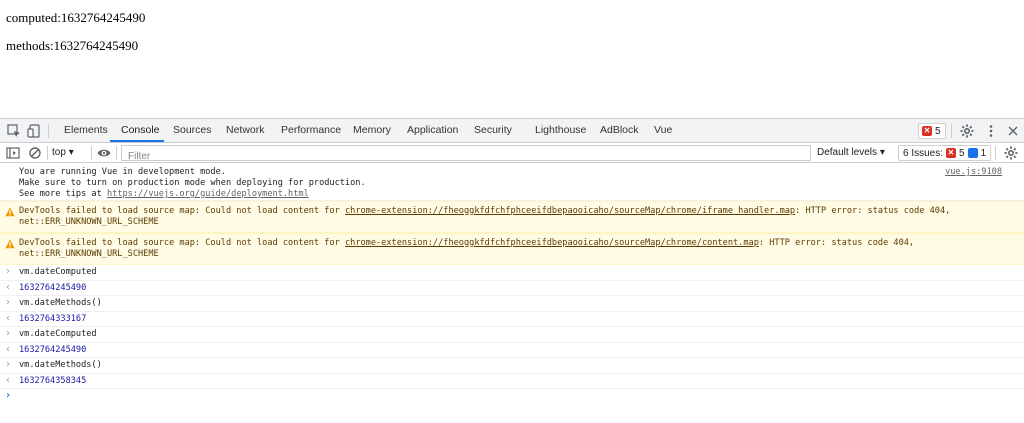 Image resolution: width=1024 pixels, height=423 pixels. I want to click on deployment-guide-link: https://vuejs.org/guide/deployment.html, so click(208, 194).